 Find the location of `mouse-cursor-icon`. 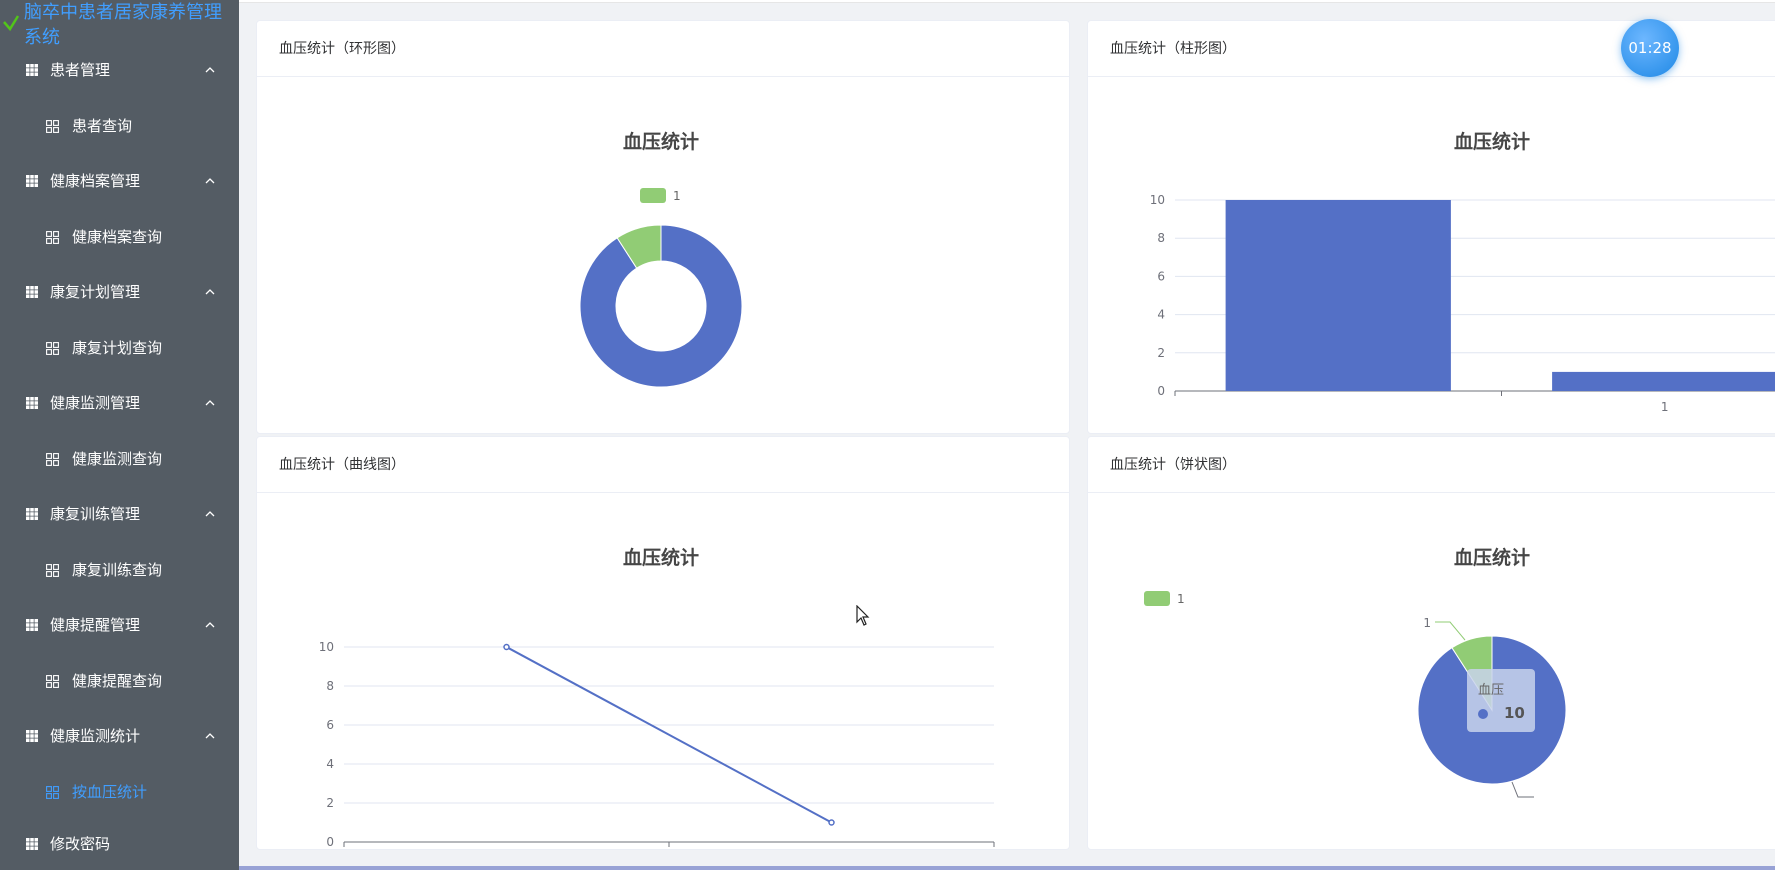

mouse-cursor-icon is located at coordinates (863, 615).